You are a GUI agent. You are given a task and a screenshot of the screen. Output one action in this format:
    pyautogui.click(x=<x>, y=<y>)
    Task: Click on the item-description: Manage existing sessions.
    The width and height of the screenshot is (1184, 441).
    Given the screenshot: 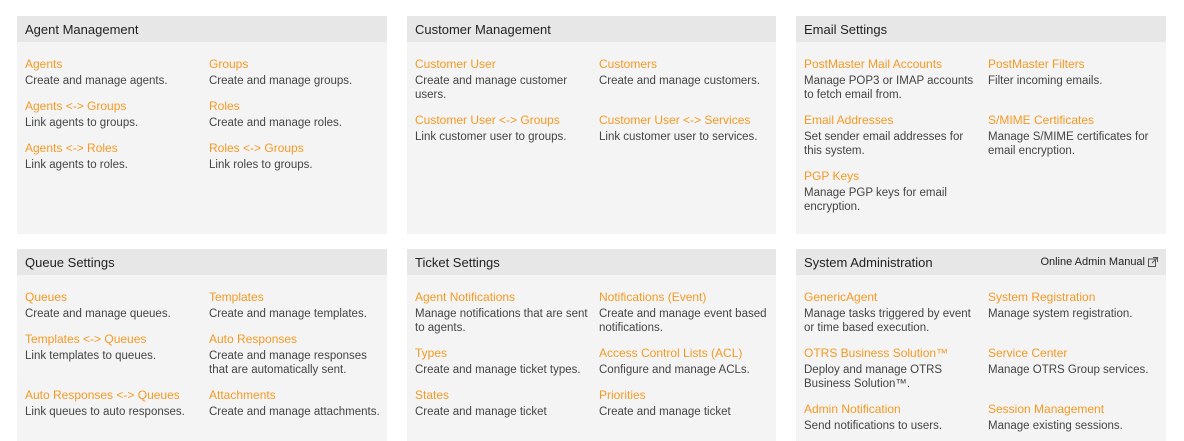 What is the action you would take?
    pyautogui.click(x=1055, y=426)
    